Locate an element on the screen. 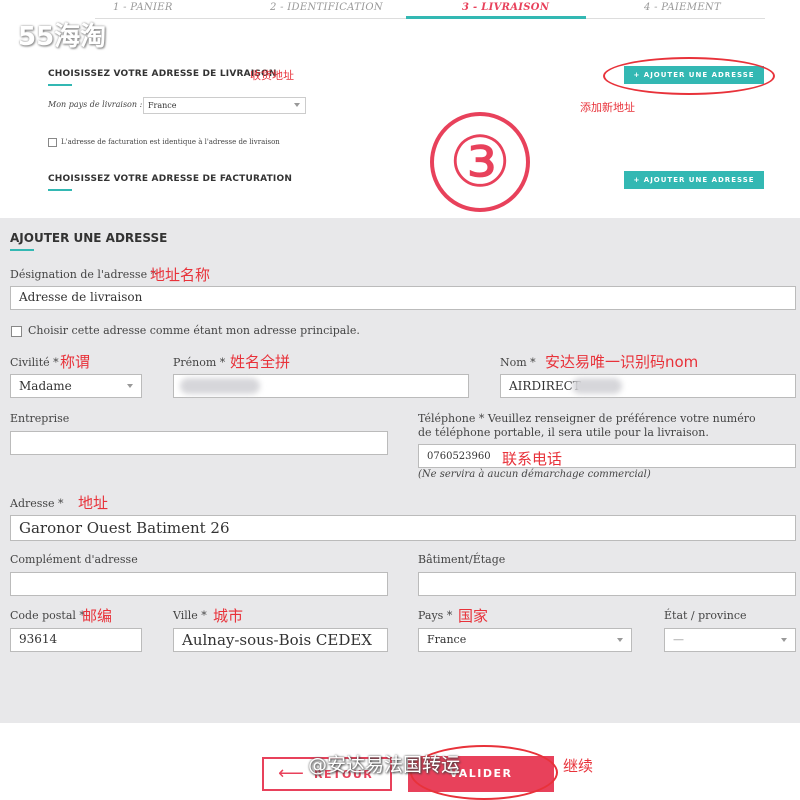 This screenshot has height=800, width=800. billing-title-underline is located at coordinates (60, 190).